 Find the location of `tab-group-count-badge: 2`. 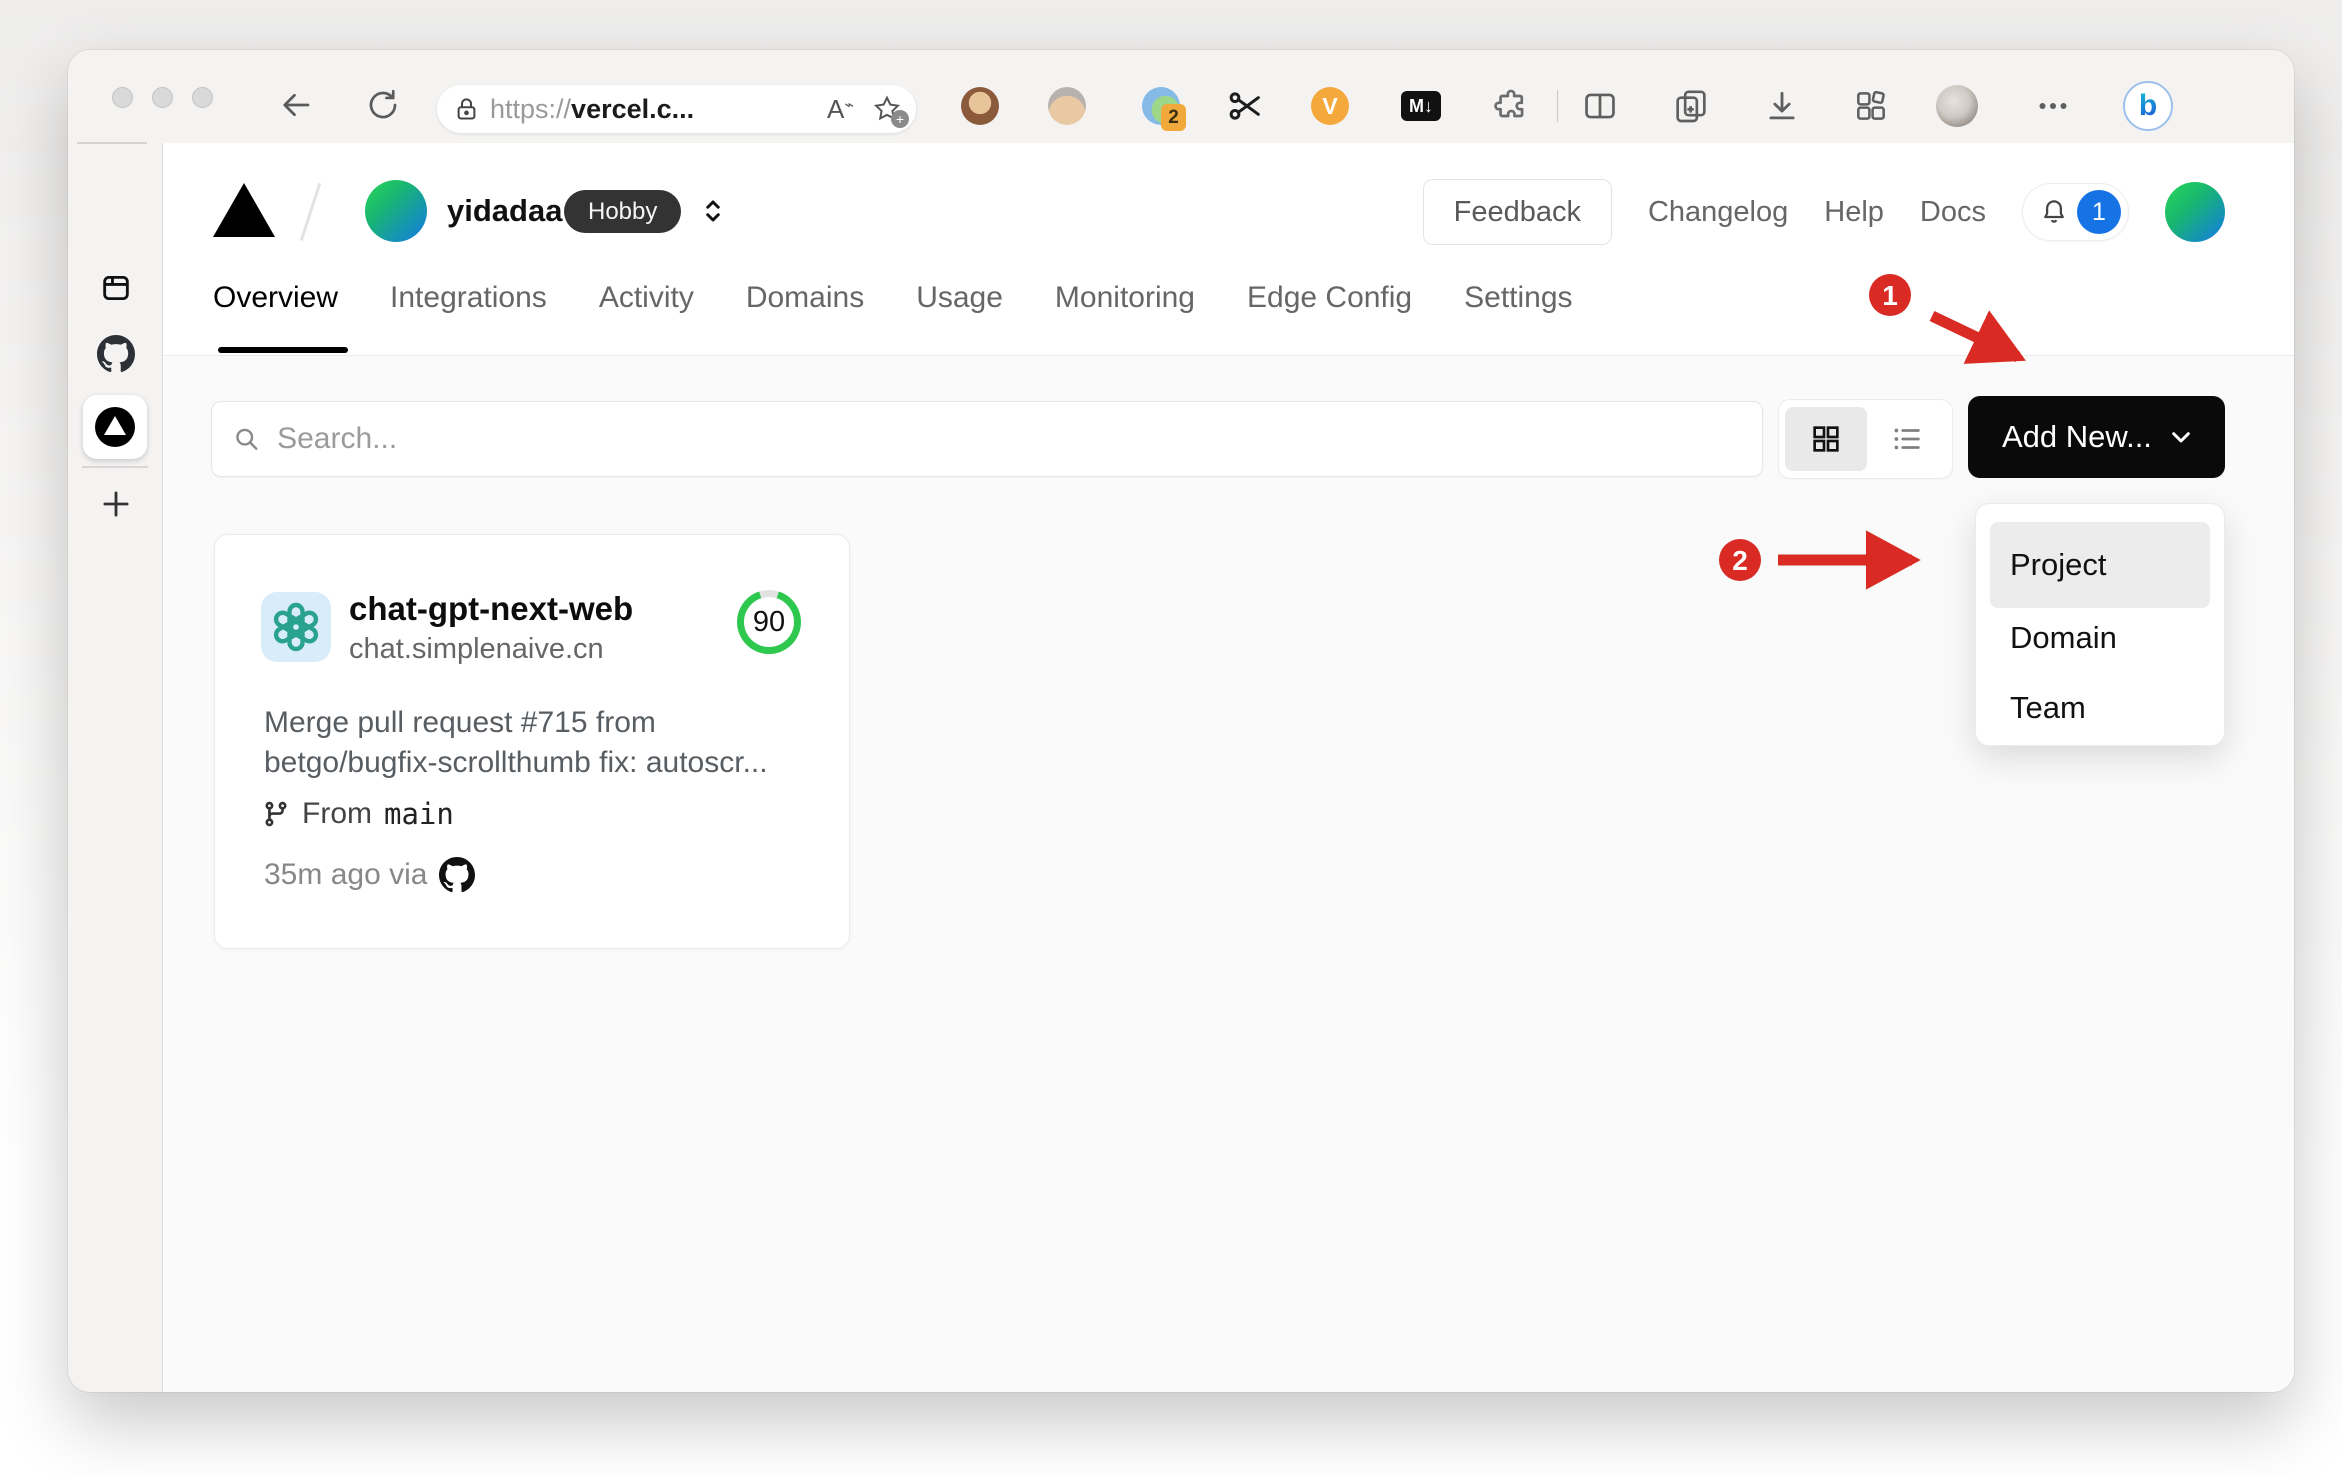

tab-group-count-badge: 2 is located at coordinates (1173, 117).